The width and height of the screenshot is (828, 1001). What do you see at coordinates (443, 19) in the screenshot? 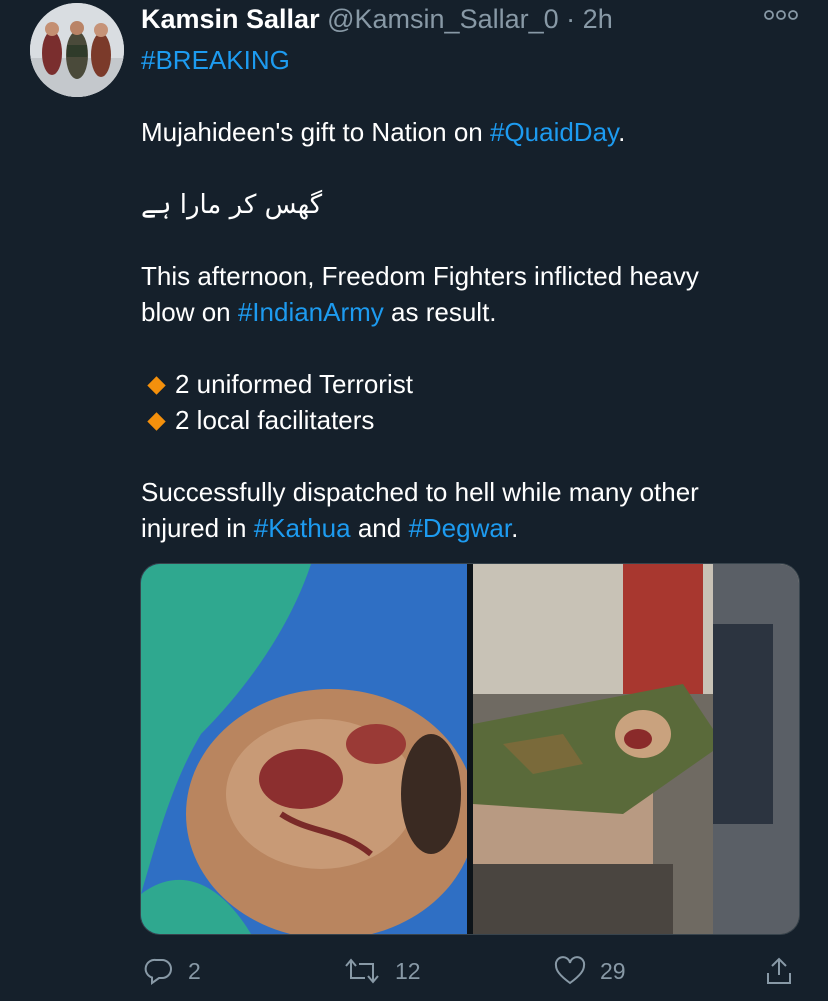
I see `author-handle: @Kamsin_Sallar_0` at bounding box center [443, 19].